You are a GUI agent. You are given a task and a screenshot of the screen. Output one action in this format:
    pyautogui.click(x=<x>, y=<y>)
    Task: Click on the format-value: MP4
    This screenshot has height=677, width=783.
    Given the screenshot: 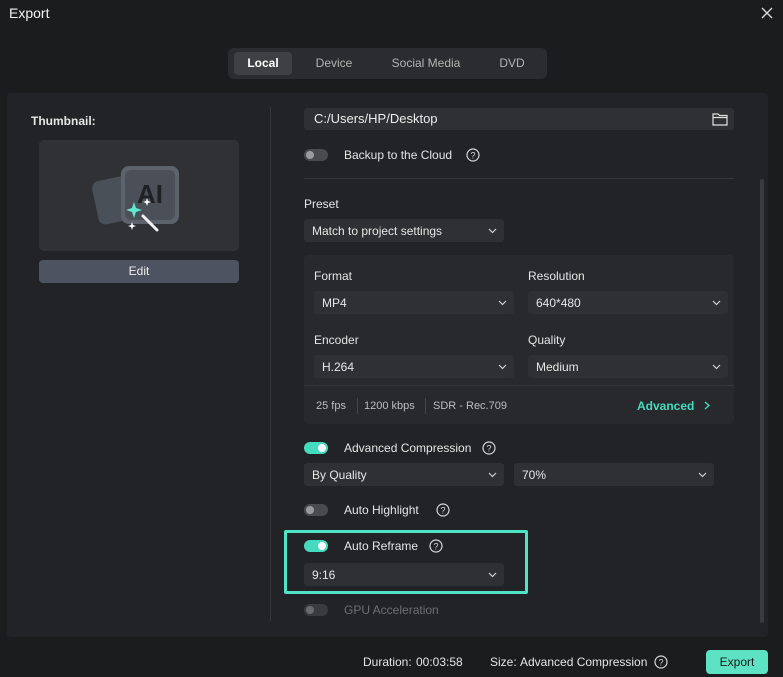 What is the action you would take?
    pyautogui.click(x=334, y=303)
    